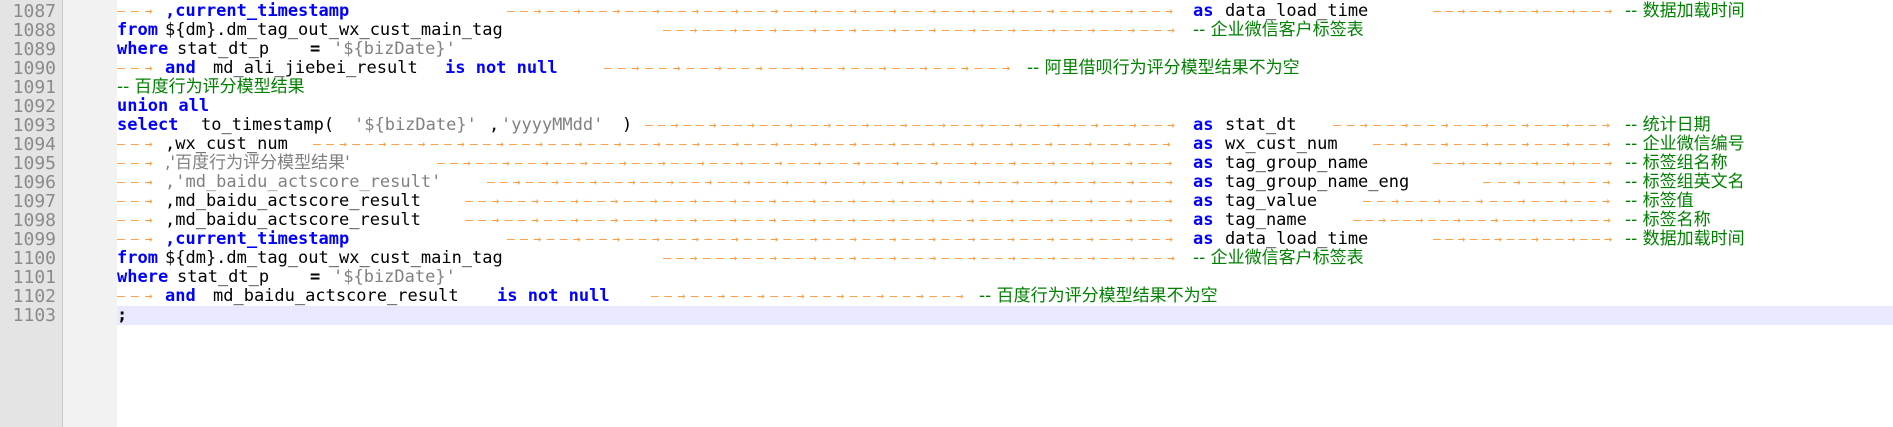  I want to click on line-number: 1094, so click(34, 144).